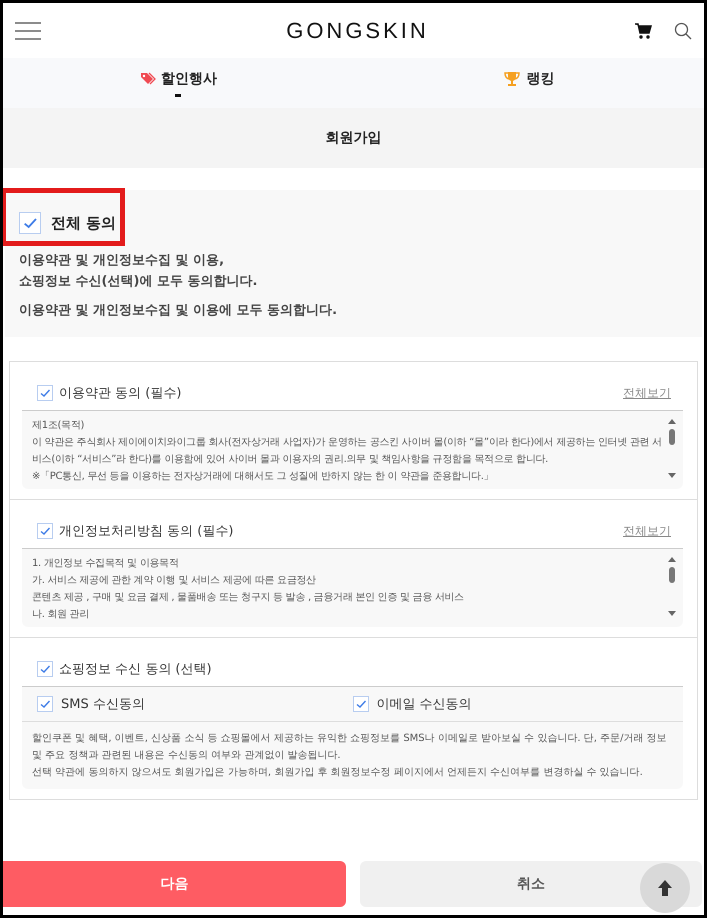 Image resolution: width=707 pixels, height=918 pixels. What do you see at coordinates (347, 451) in the screenshot?
I see `terms-text: 이 약관은 주식회사 제이에이치와이그룹 회사(전자상거래 사업자)가 운영하는 공스킨 사이버 몰(이하 “몰”이라 한다)에서 제공하는 인터넷 관련 서비스(이하 “서비스”라 한다)를 이용함에 있어 사이버 몰과 이용자의 권리.의무 및 책임사항을 규정함을 목적으로 합니다.` at bounding box center [347, 451].